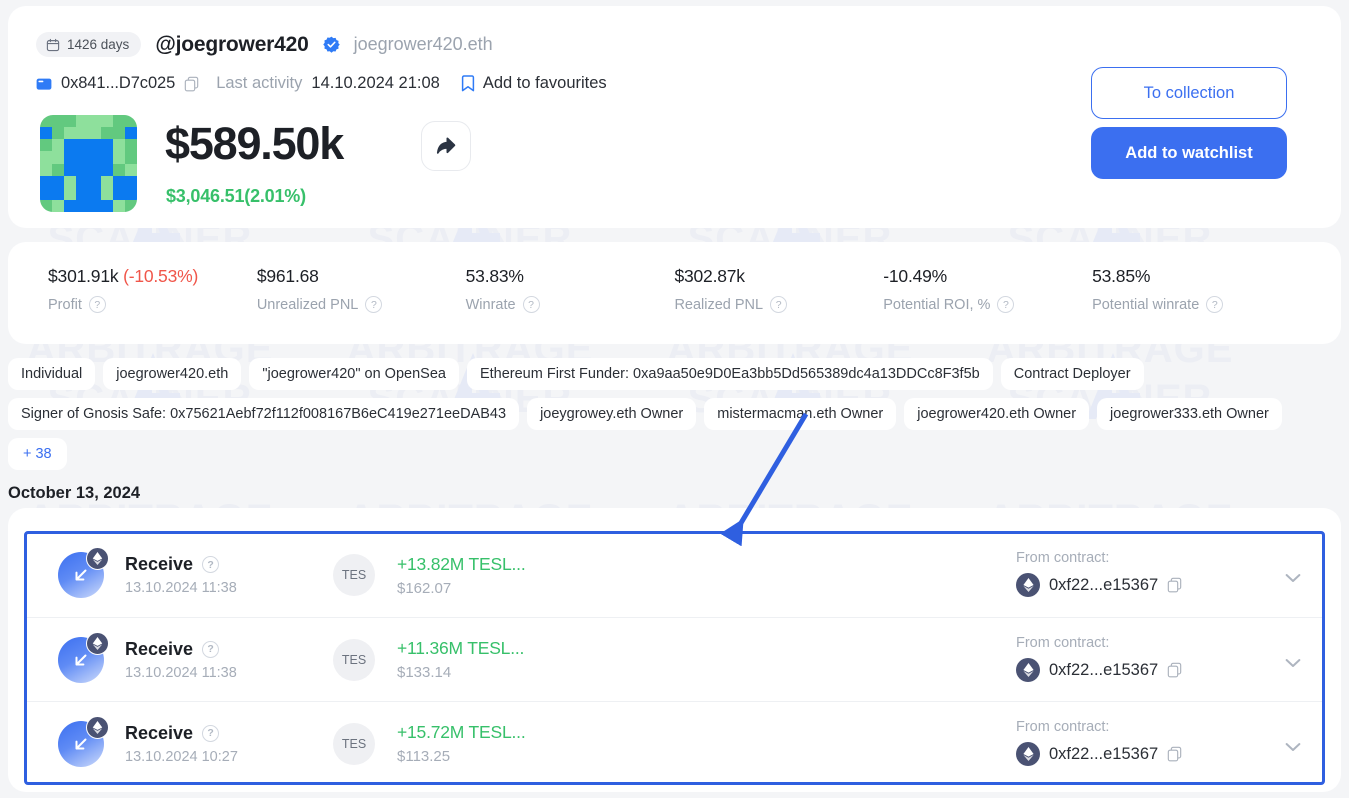 This screenshot has height=798, width=1349. I want to click on add-to-watchlist-button: Add to watchlist, so click(1189, 153).